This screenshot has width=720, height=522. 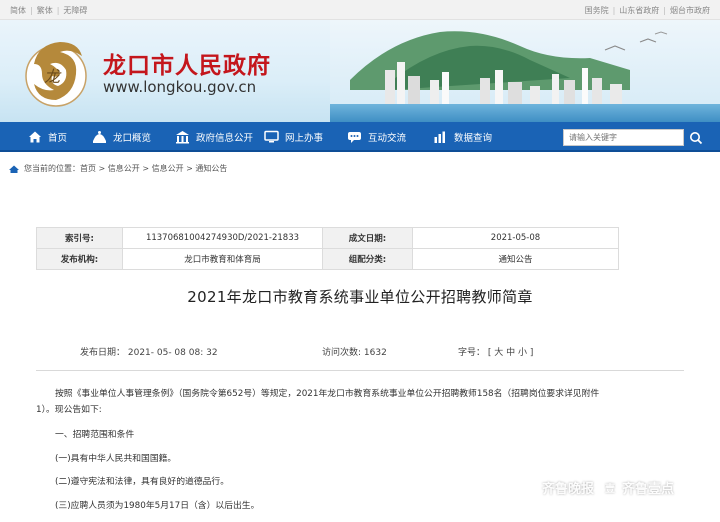 What do you see at coordinates (187, 63) in the screenshot?
I see `site-title: 龙口市人民政府` at bounding box center [187, 63].